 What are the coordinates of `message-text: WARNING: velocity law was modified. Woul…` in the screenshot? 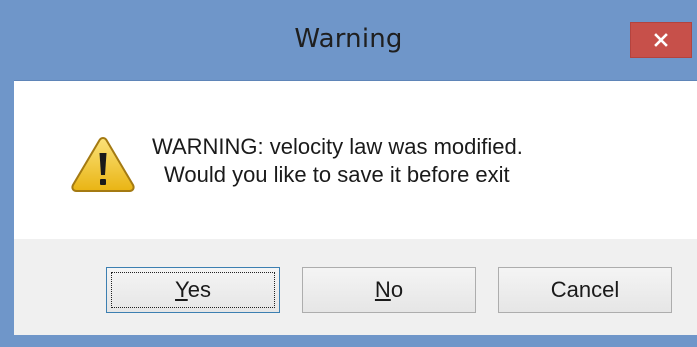 It's located at (337, 161).